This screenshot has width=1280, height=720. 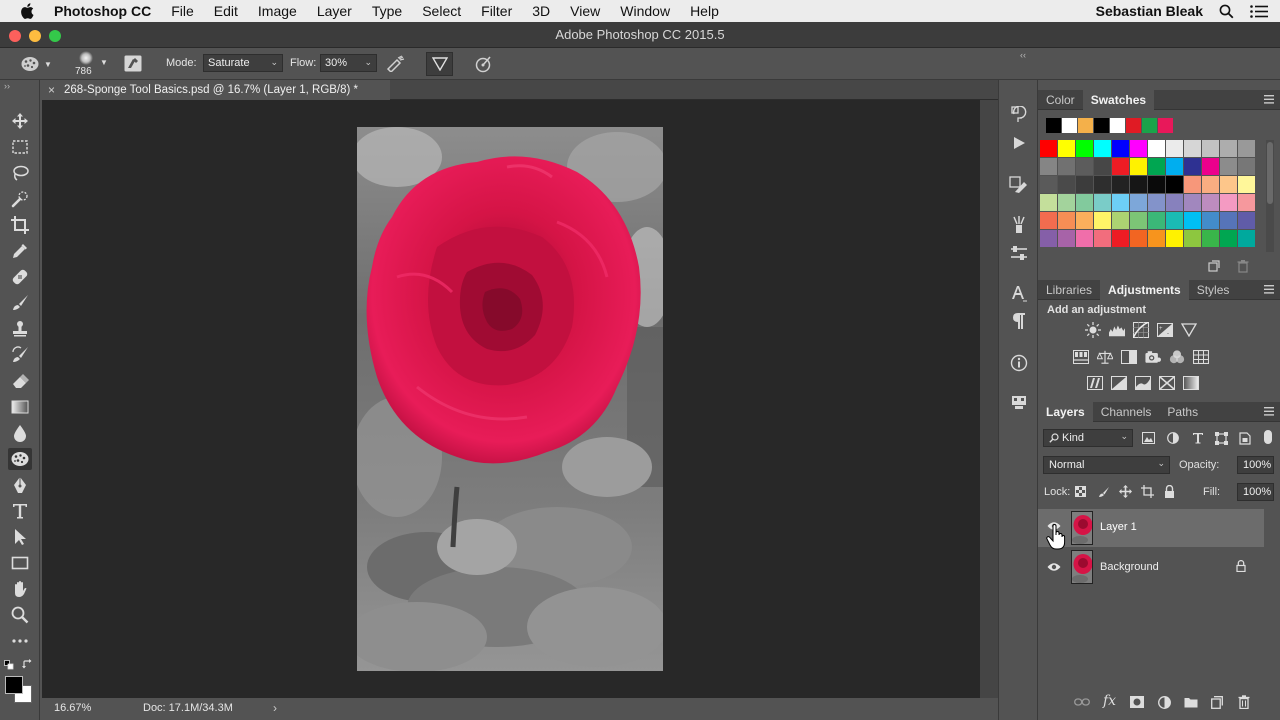 What do you see at coordinates (1054, 567) in the screenshot?
I see `layer-visibility-eye-icon` at bounding box center [1054, 567].